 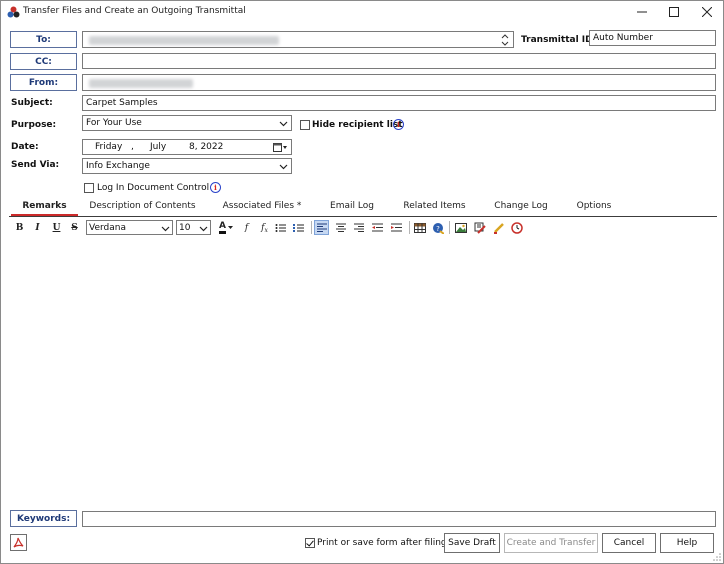 I want to click on font-name-select: Verdana, so click(x=129, y=227).